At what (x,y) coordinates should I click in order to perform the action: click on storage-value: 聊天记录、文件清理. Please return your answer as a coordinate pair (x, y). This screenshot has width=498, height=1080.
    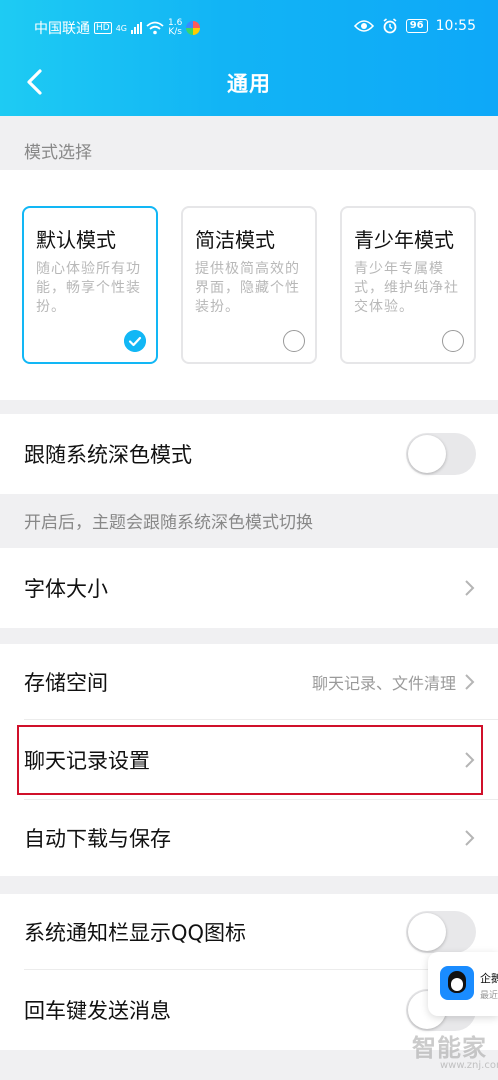
    Looking at the image, I should click on (383, 683).